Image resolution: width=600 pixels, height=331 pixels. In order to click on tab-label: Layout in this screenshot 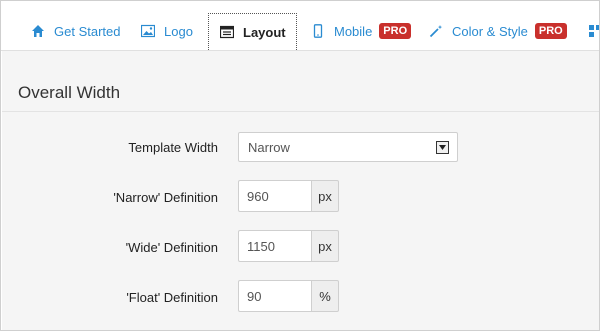, I will do `click(264, 32)`.